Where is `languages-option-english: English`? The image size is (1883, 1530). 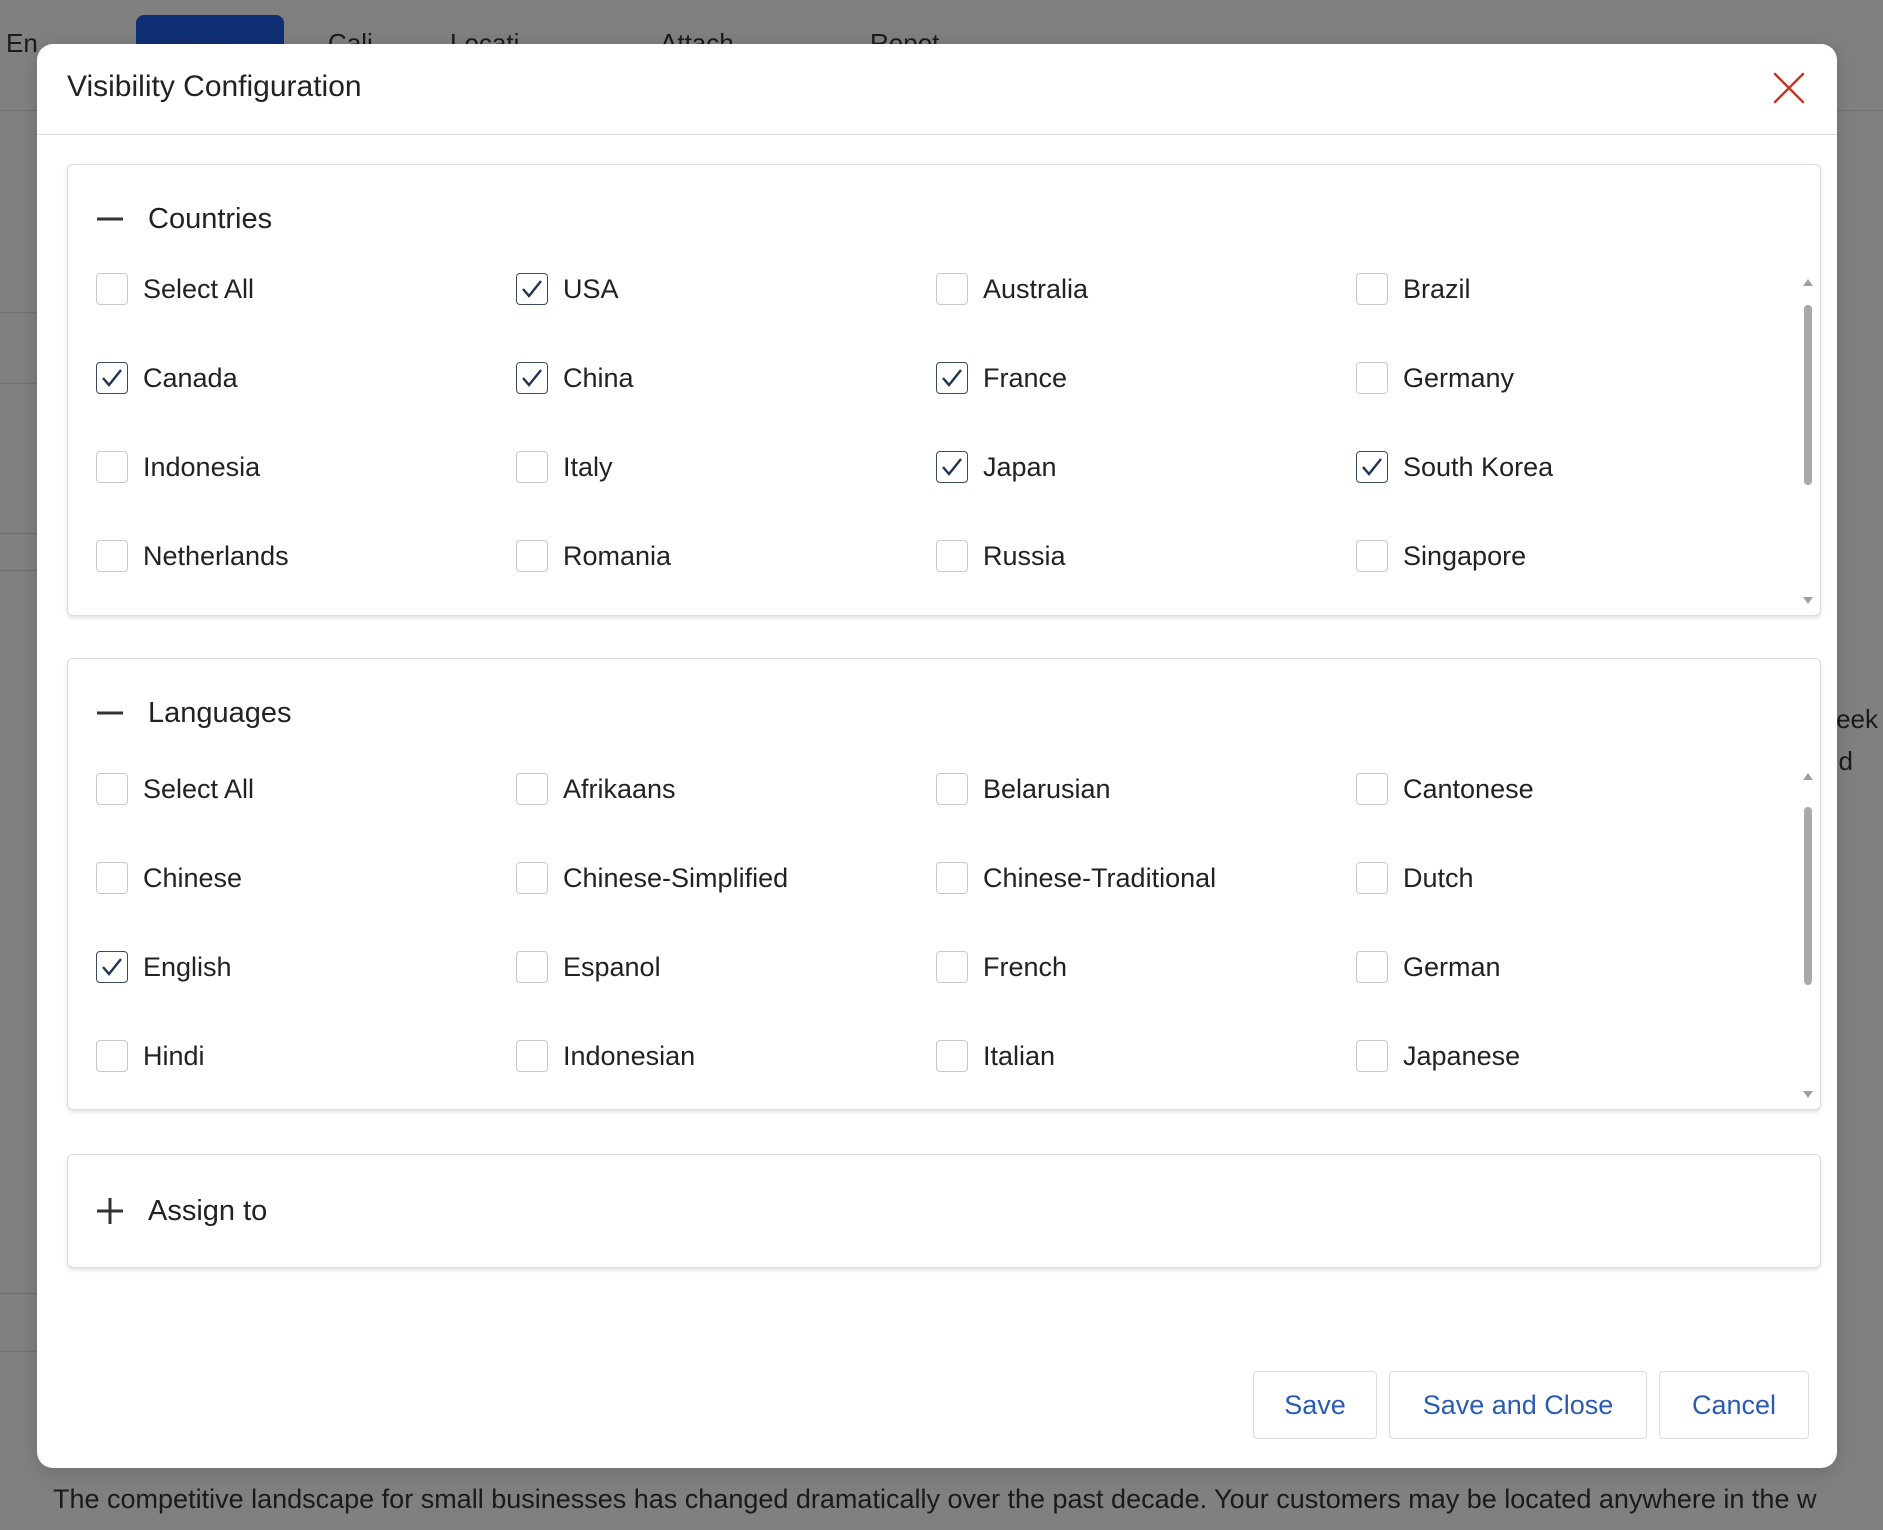
languages-option-english: English is located at coordinates (164, 967).